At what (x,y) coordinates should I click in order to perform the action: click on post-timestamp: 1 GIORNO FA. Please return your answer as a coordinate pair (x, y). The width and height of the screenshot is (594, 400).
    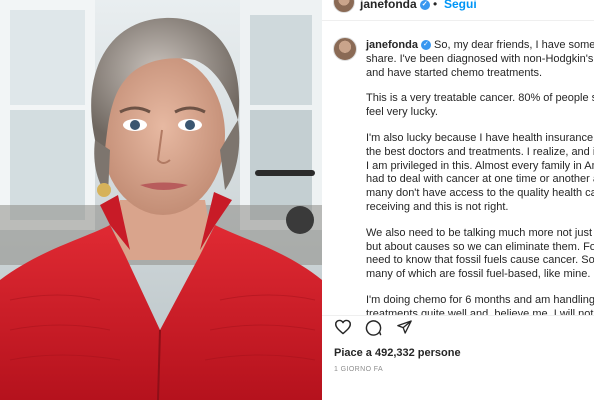
    Looking at the image, I should click on (358, 369).